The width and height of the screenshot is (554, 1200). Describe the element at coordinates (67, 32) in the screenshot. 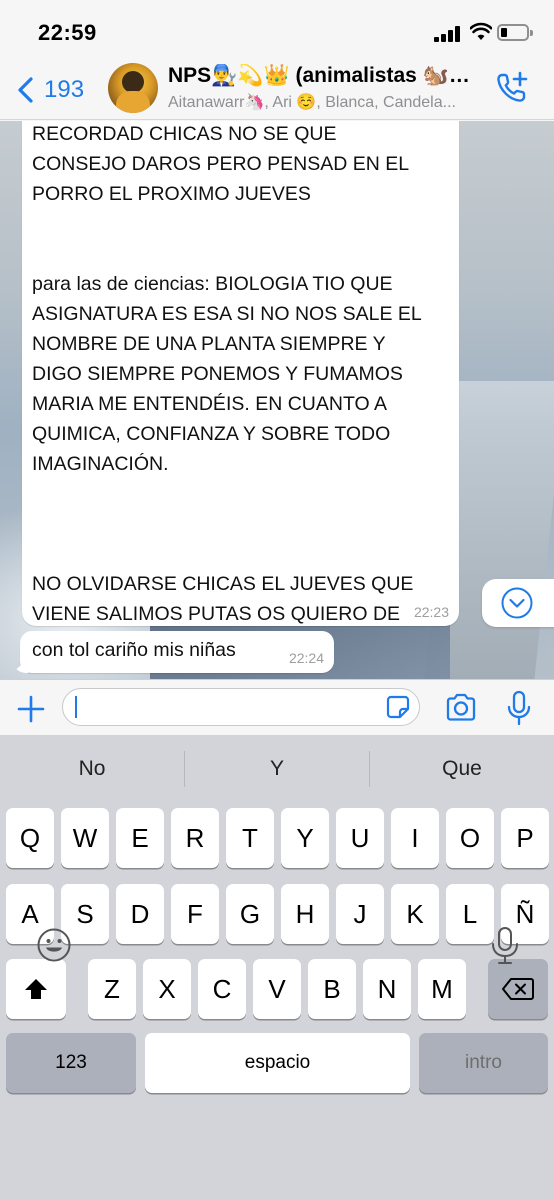

I see `status-time: 22:59` at that location.